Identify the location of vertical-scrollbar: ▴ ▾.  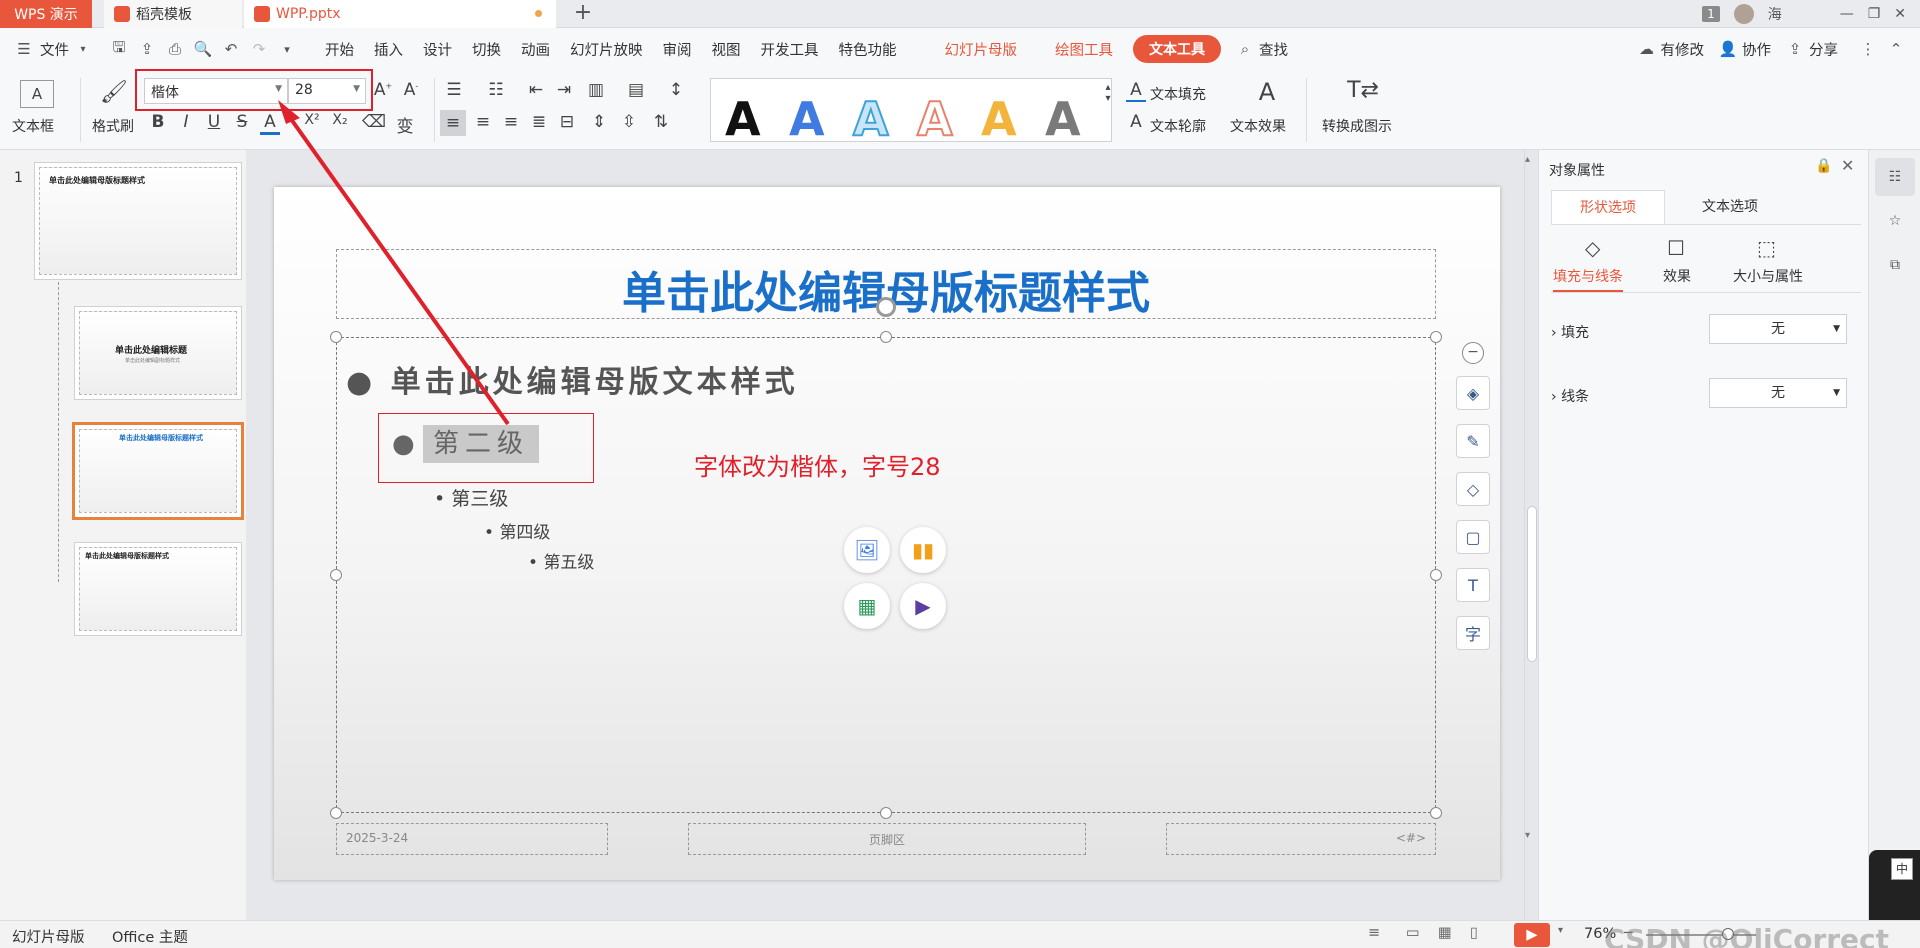
(1531, 535).